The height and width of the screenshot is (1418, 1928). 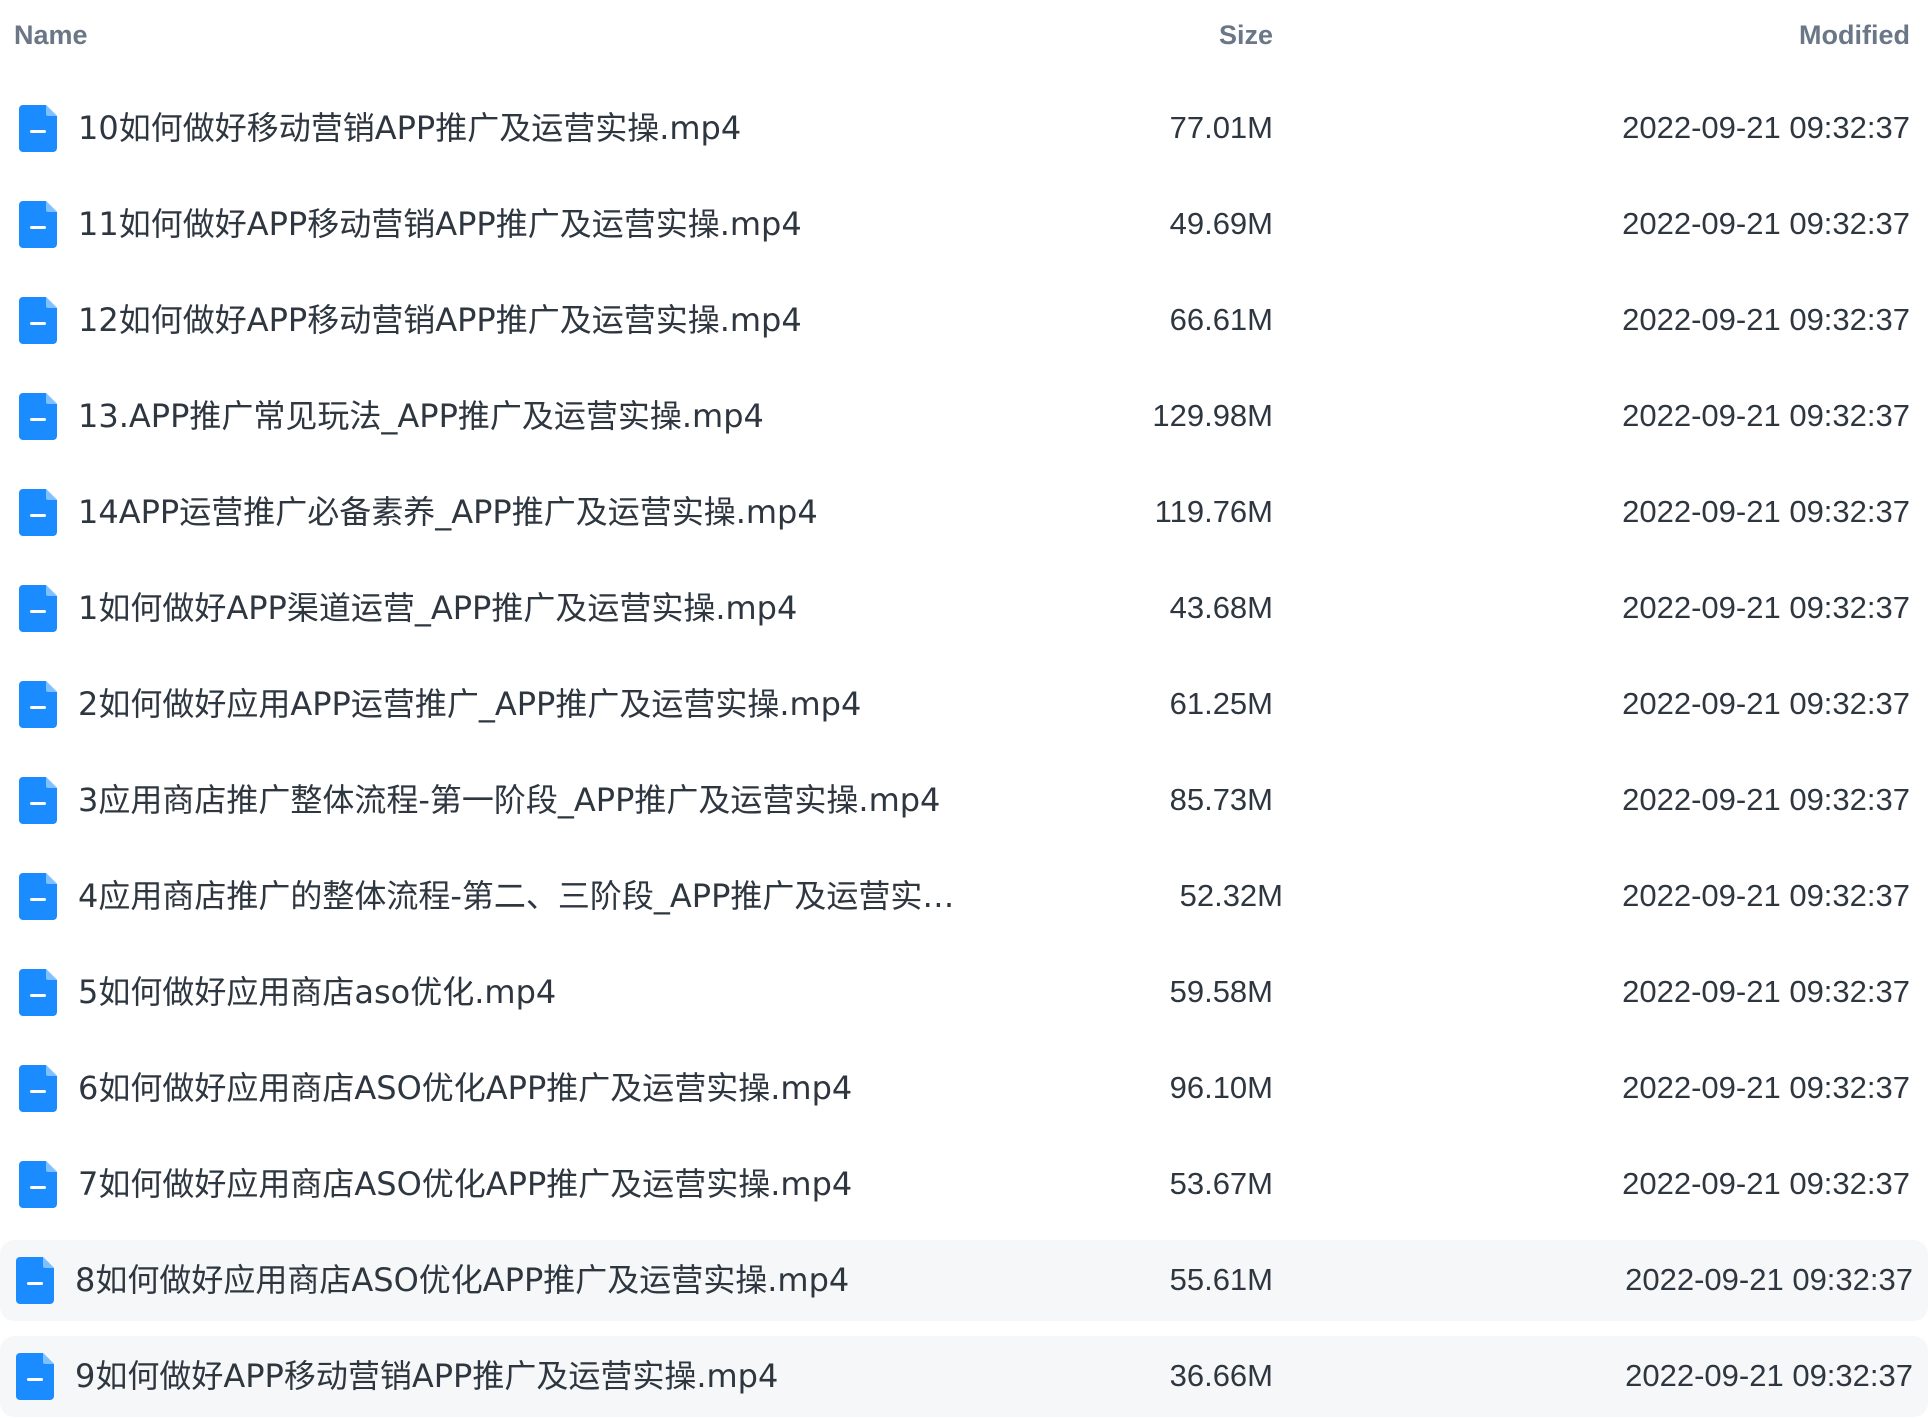 I want to click on file-size: 129.98M, so click(x=1212, y=415).